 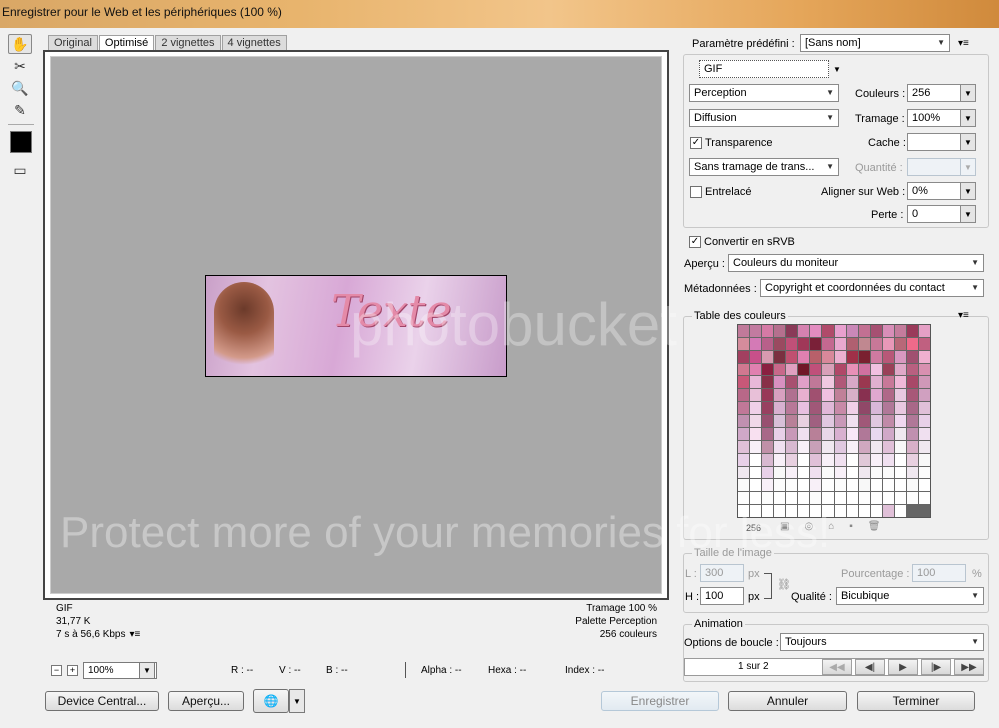 What do you see at coordinates (696, 143) in the screenshot?
I see `transparency-checkbox: ✓` at bounding box center [696, 143].